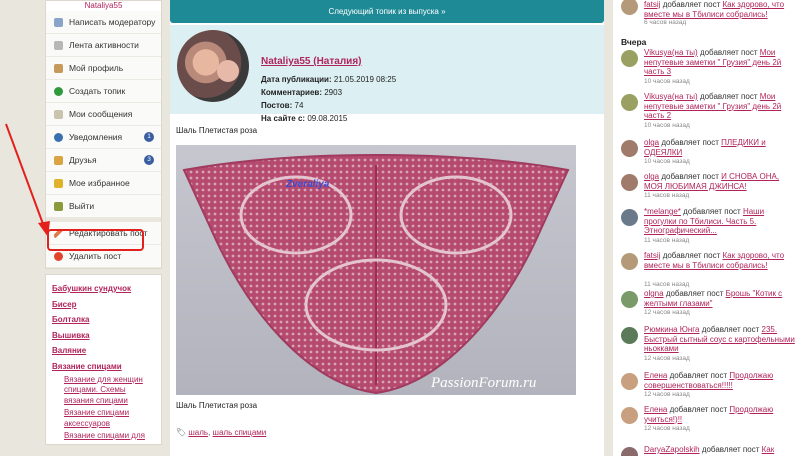 The height and width of the screenshot is (456, 800). What do you see at coordinates (97, 91) in the screenshot?
I see `menu-item-label: Создать топик` at bounding box center [97, 91].